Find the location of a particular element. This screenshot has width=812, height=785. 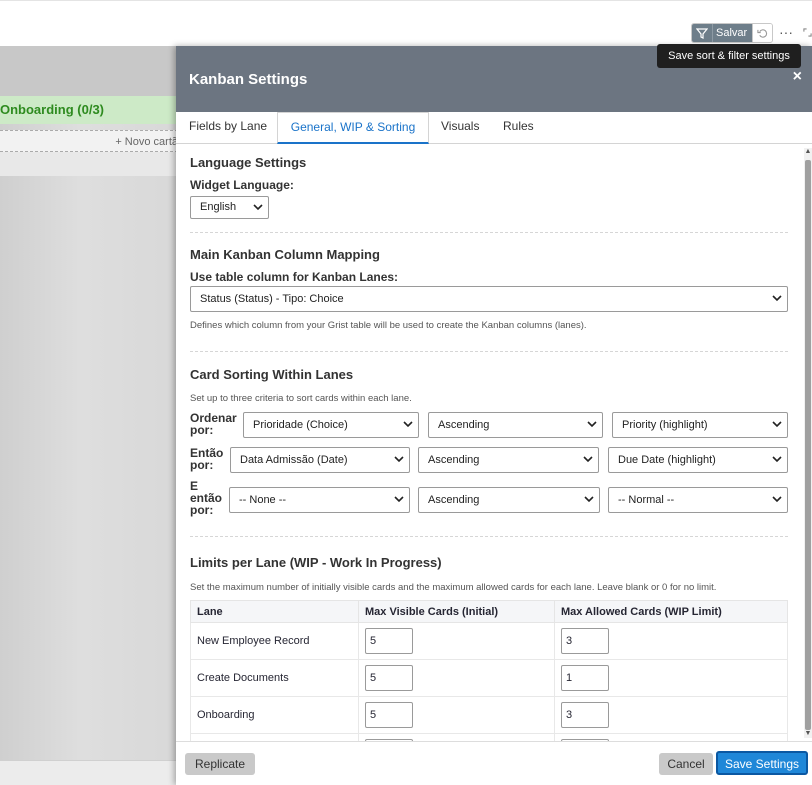

modal-title: Kanban Settings is located at coordinates (248, 79).